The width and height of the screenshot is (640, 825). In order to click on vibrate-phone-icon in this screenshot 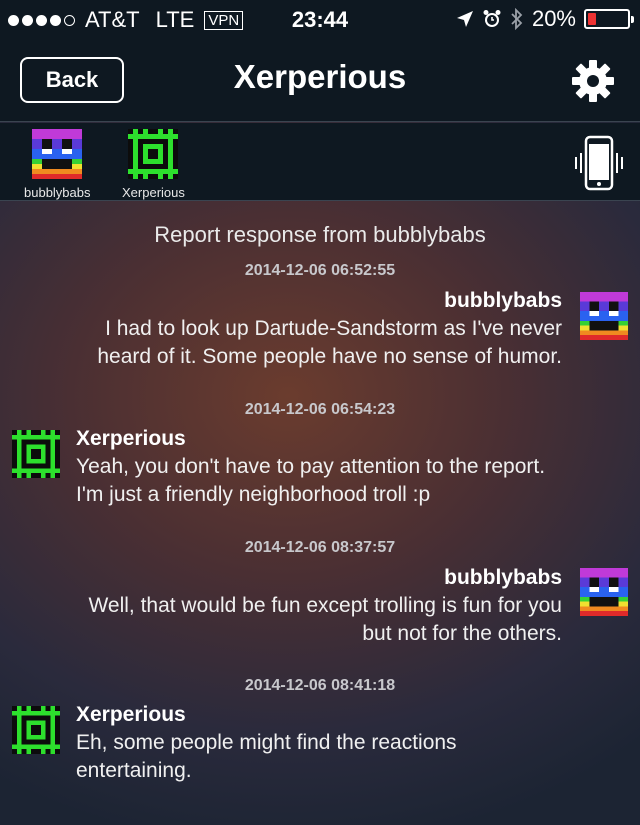, I will do `click(599, 163)`.